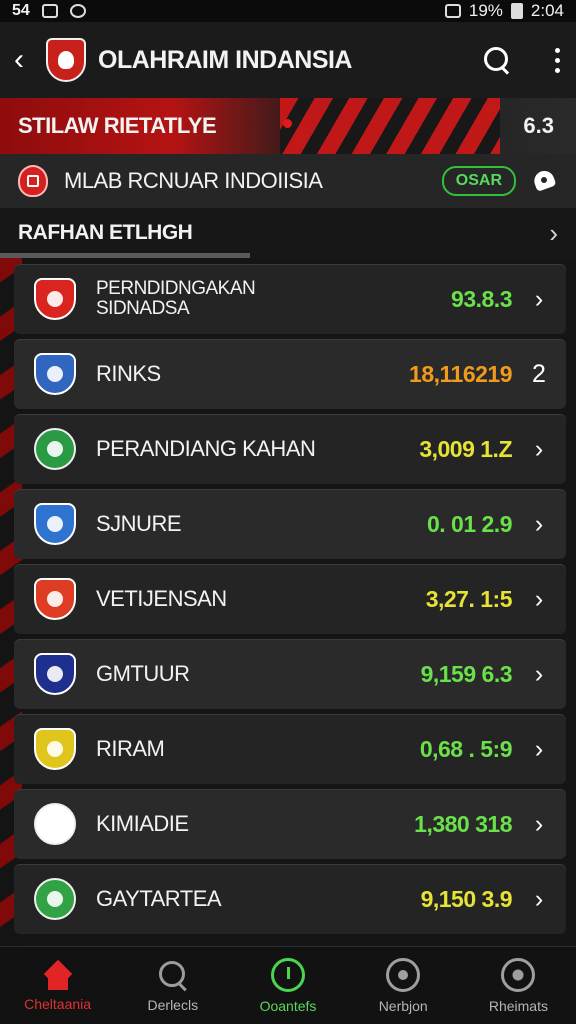 The width and height of the screenshot is (576, 1024). Describe the element at coordinates (504, 11) in the screenshot. I see `status-right: 19% 2:04` at that location.